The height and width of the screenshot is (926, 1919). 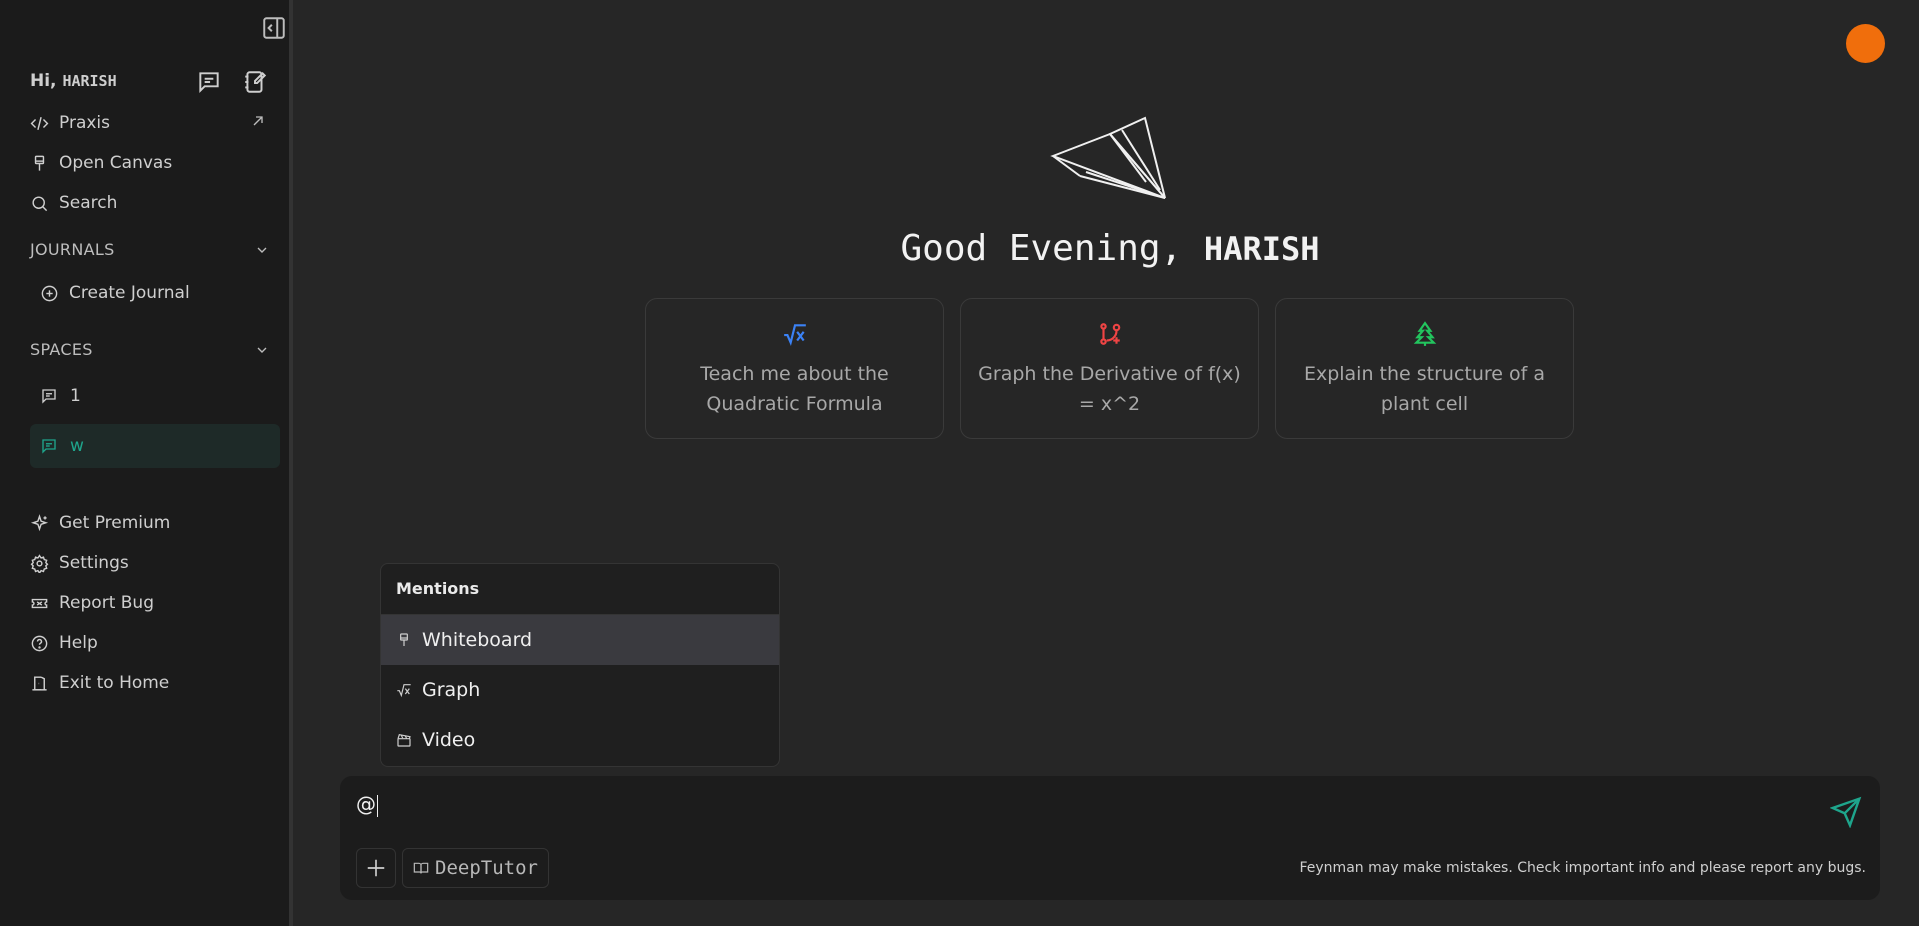 What do you see at coordinates (88, 203) in the screenshot?
I see `nav-search-label: Search` at bounding box center [88, 203].